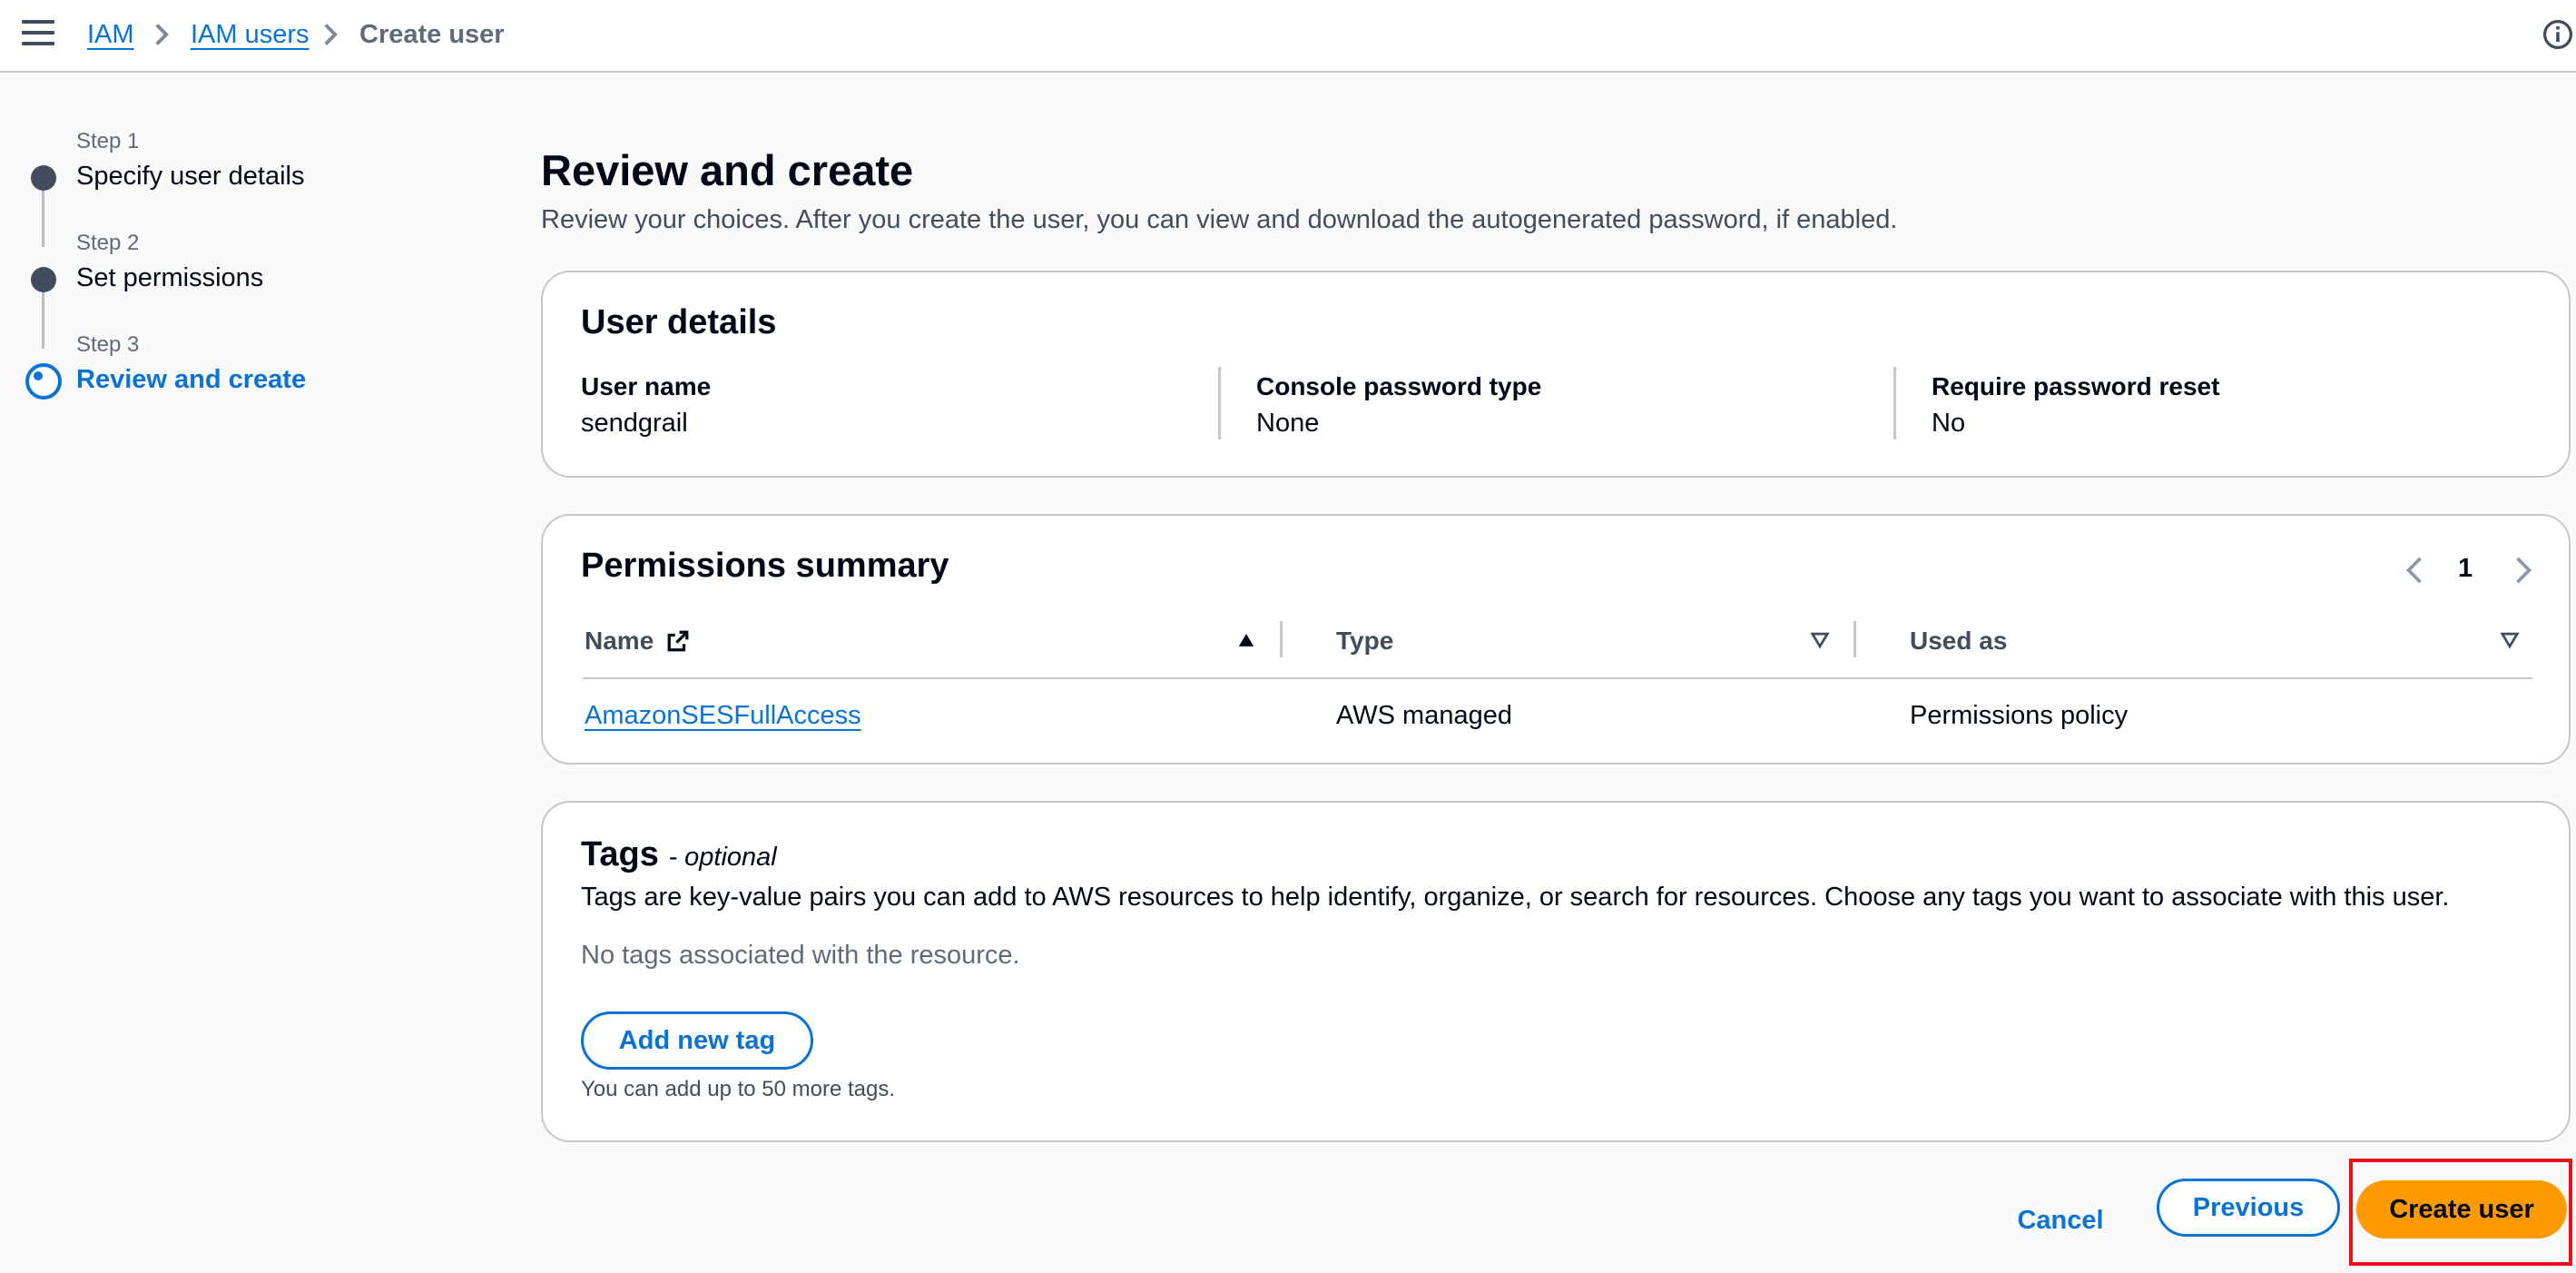 This screenshot has height=1273, width=2576. I want to click on current-page-number: 1, so click(2465, 569).